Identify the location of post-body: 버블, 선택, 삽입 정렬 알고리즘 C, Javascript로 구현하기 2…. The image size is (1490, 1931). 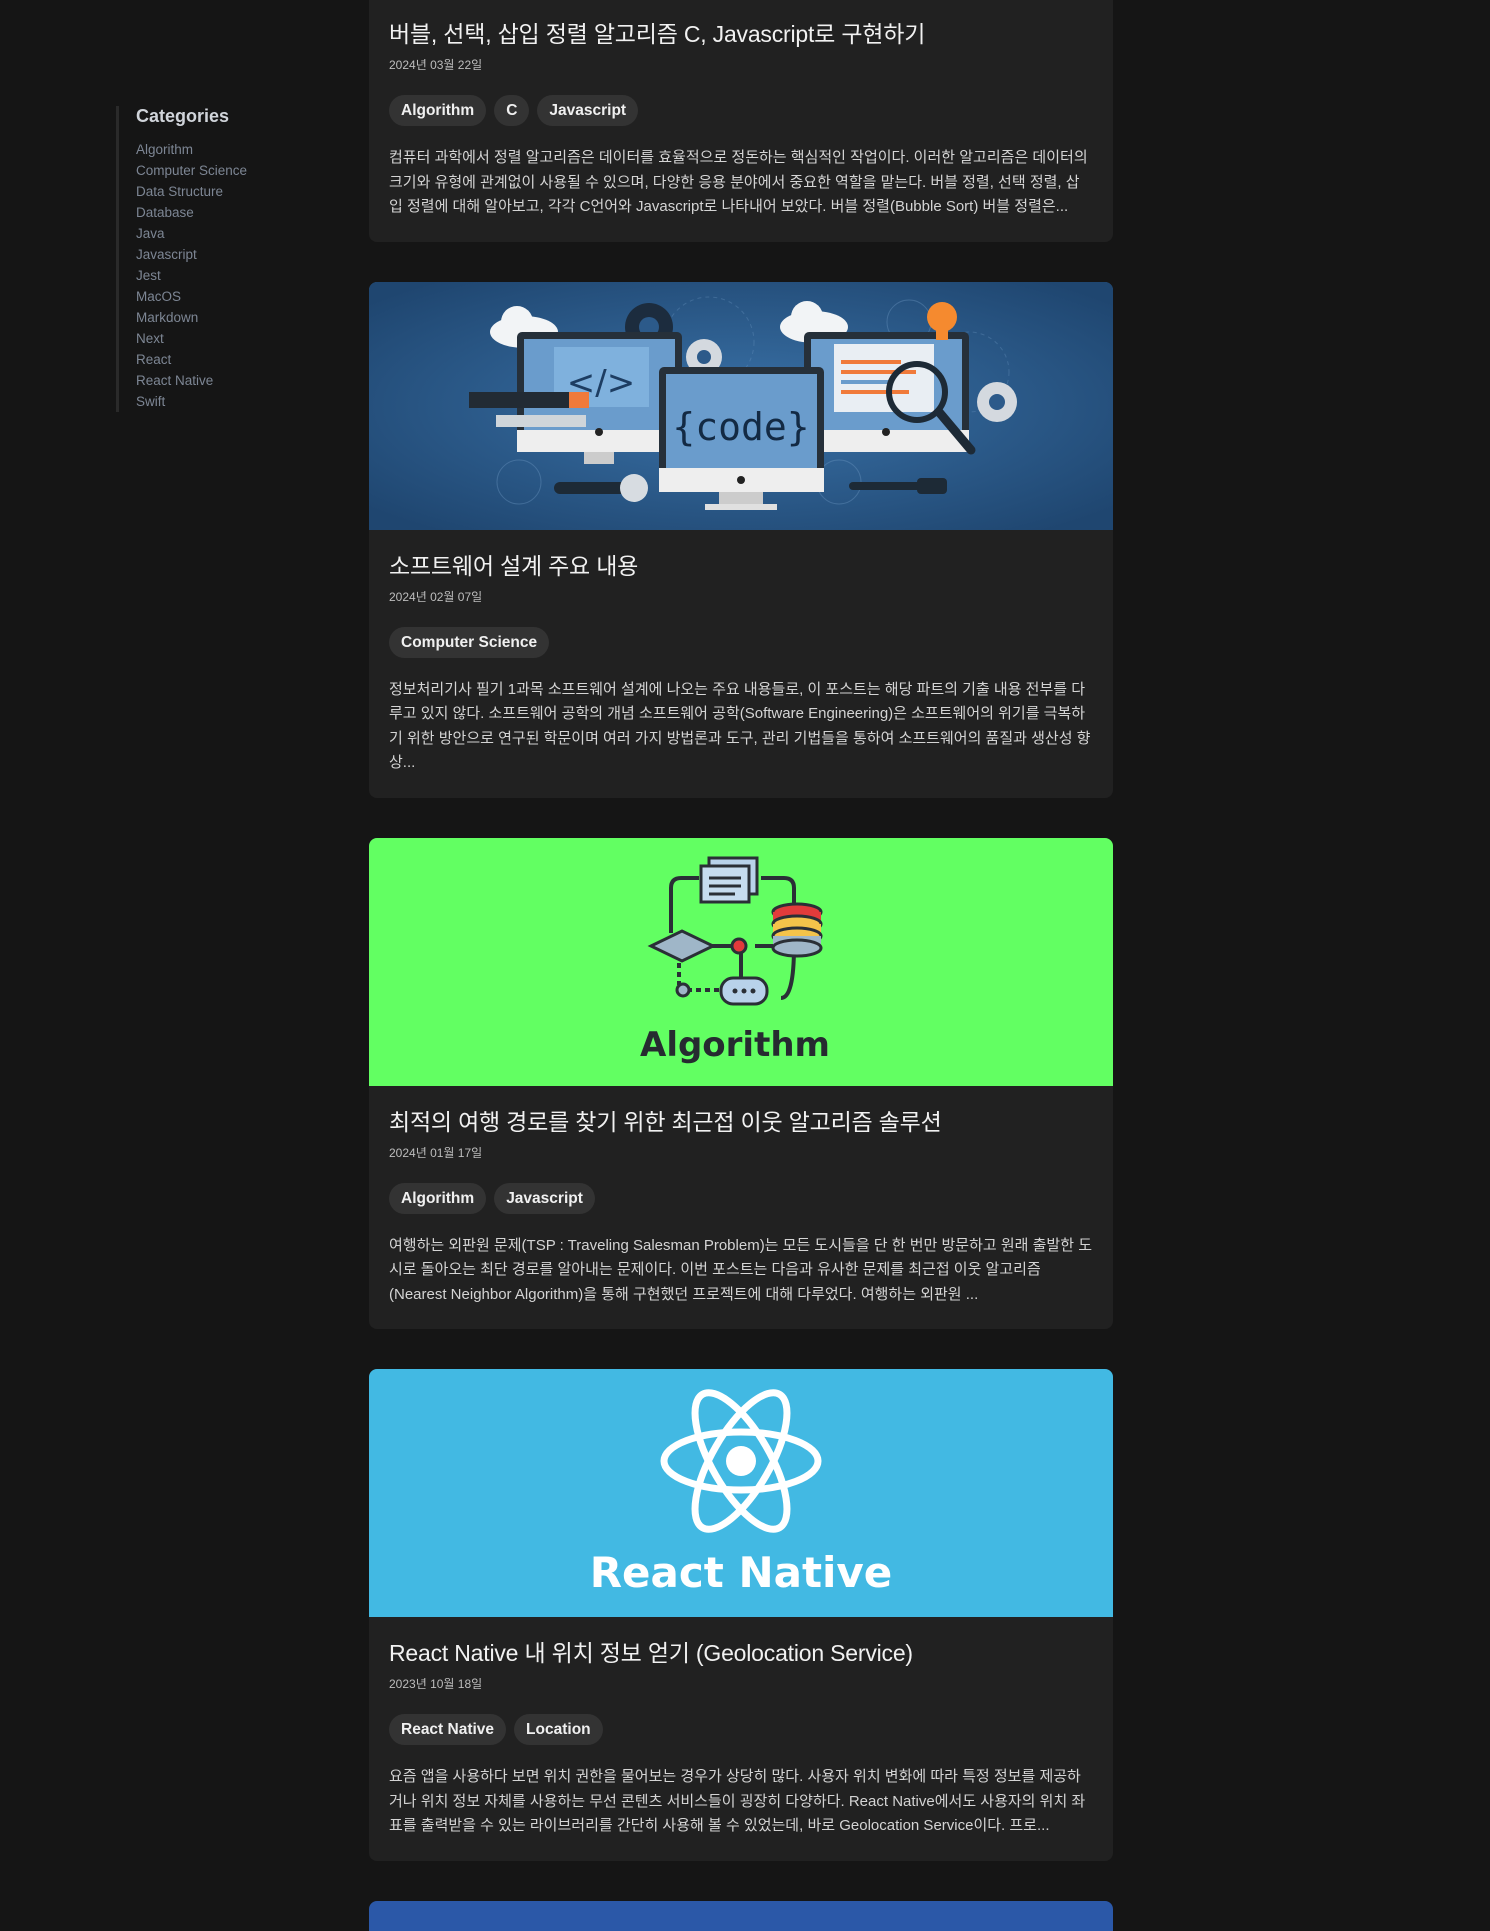
(741, 121).